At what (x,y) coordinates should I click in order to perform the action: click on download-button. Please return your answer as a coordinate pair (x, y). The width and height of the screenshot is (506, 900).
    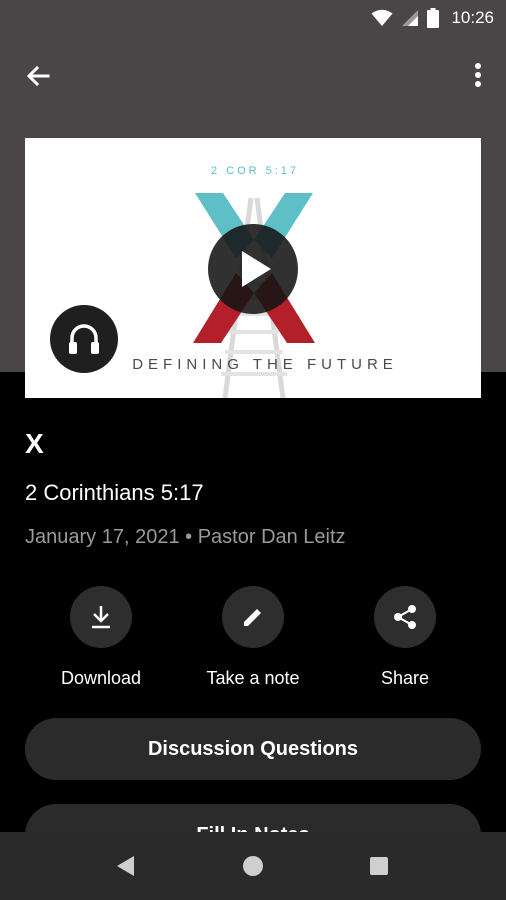
    Looking at the image, I should click on (101, 617).